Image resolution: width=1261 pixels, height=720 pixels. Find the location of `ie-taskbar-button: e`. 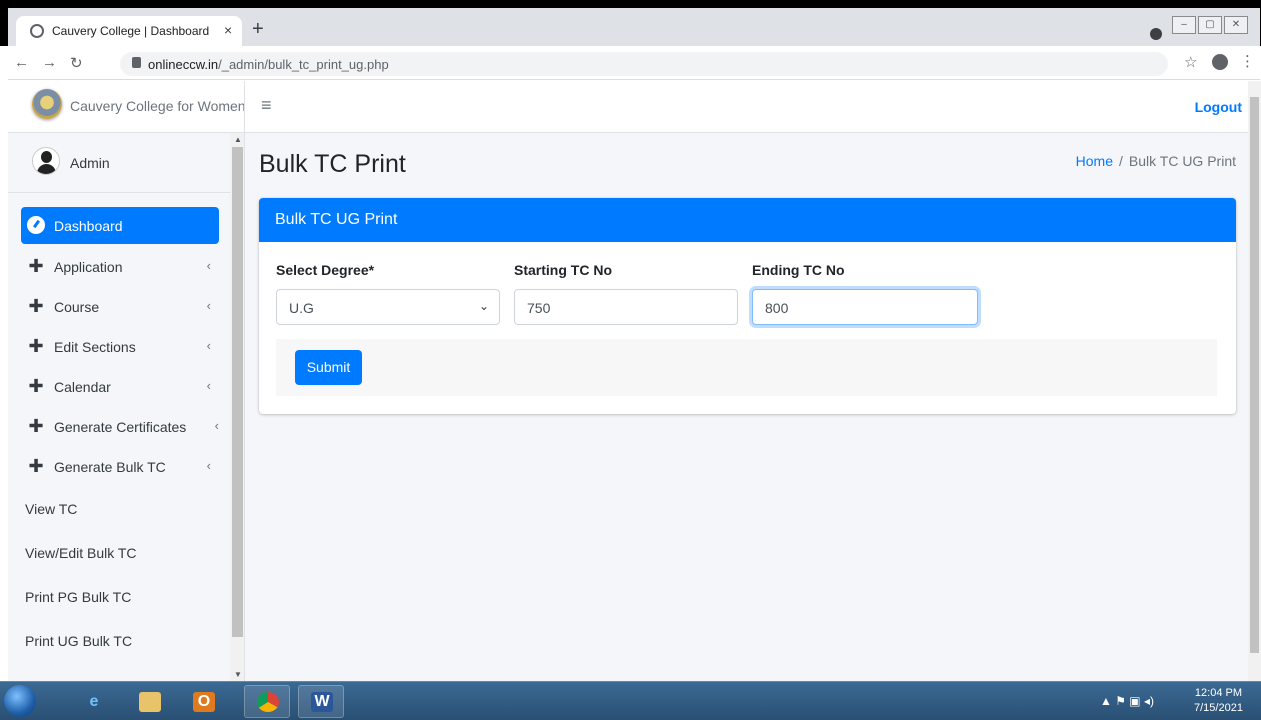

ie-taskbar-button: e is located at coordinates (93, 701).